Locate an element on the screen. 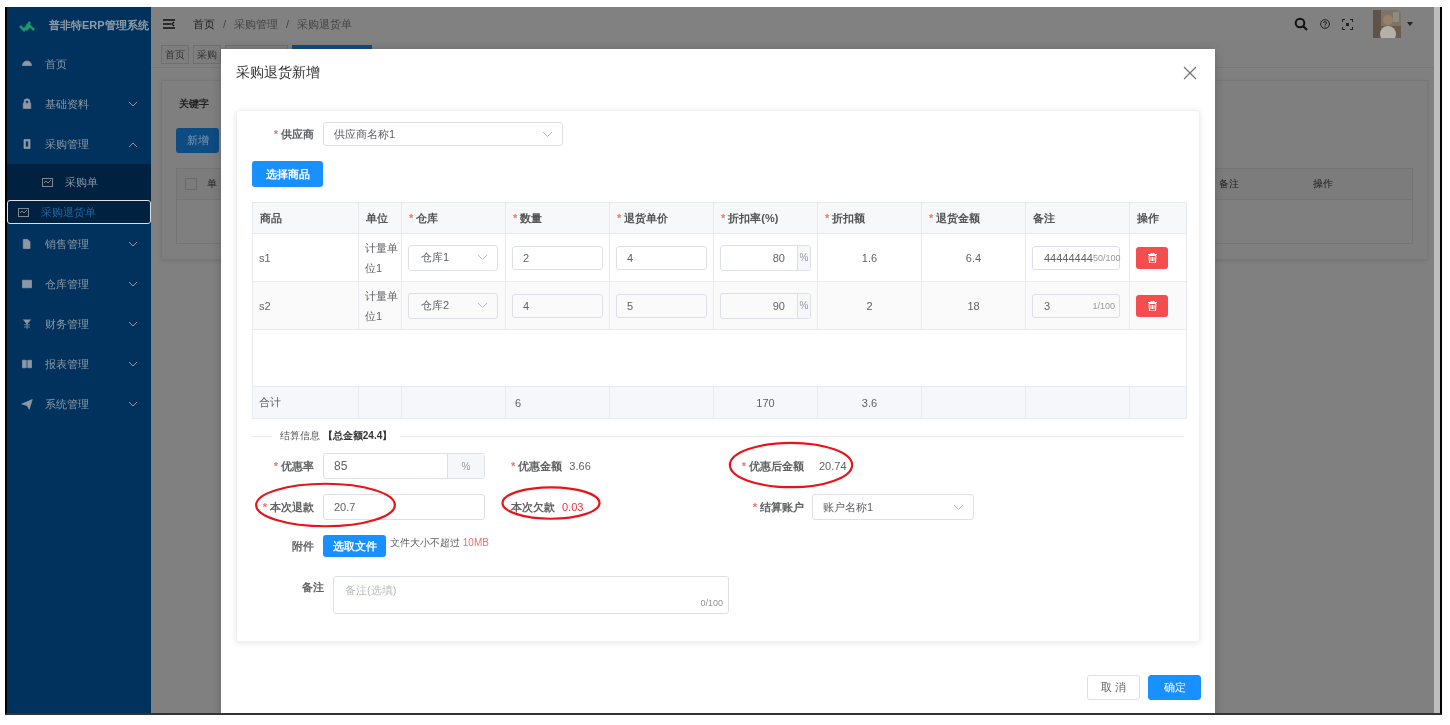  chart-icon is located at coordinates (47, 182).